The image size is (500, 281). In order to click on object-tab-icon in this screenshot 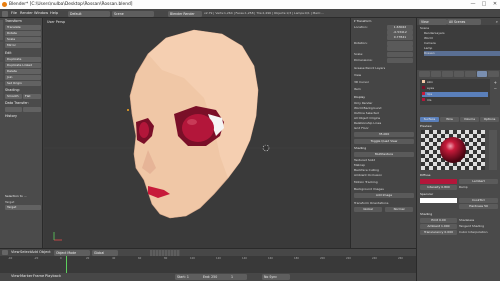, I will do `click(459, 74)`.